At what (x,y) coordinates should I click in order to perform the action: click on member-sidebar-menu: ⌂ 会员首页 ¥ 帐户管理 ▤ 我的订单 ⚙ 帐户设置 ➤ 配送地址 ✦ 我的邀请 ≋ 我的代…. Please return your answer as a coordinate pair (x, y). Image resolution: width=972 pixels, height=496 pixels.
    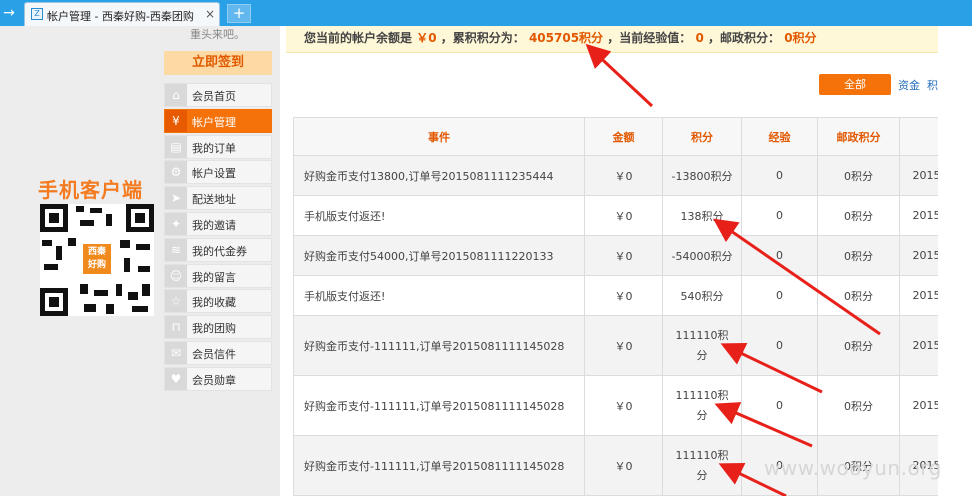
    Looking at the image, I should click on (218, 238).